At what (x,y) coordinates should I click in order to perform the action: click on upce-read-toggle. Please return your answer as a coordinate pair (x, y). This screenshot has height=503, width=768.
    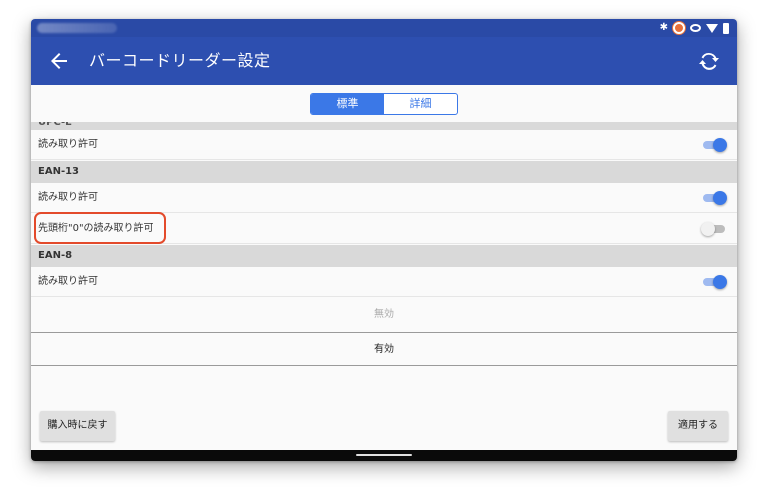
    Looking at the image, I should click on (714, 145).